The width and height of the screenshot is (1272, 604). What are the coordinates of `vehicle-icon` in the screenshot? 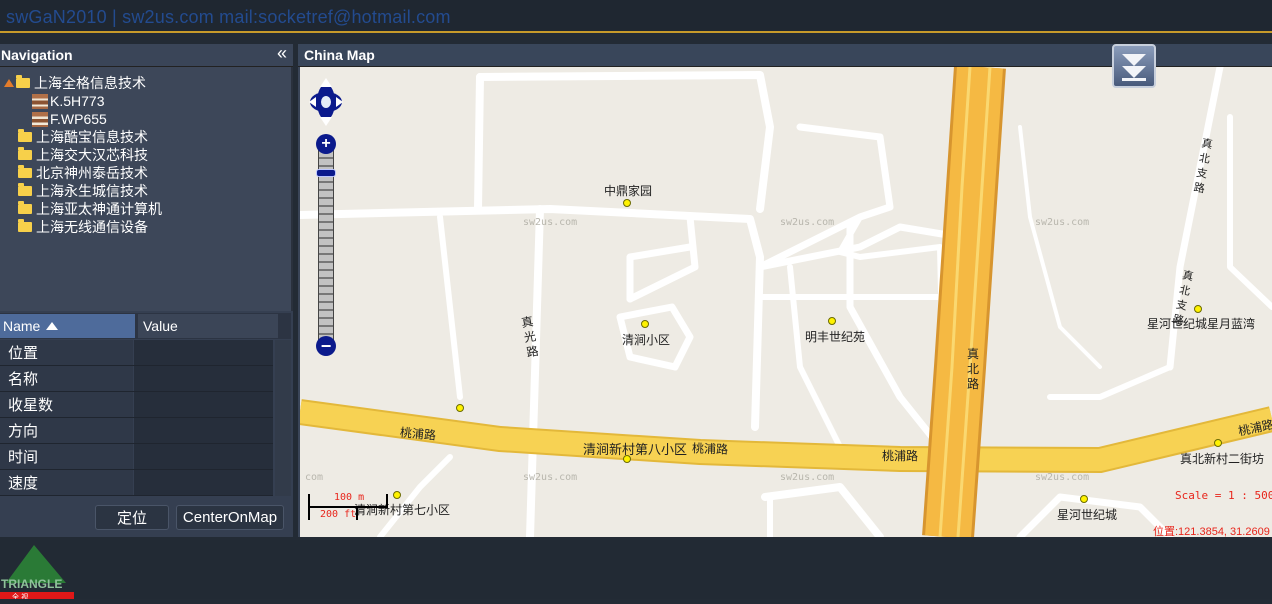 It's located at (40, 101).